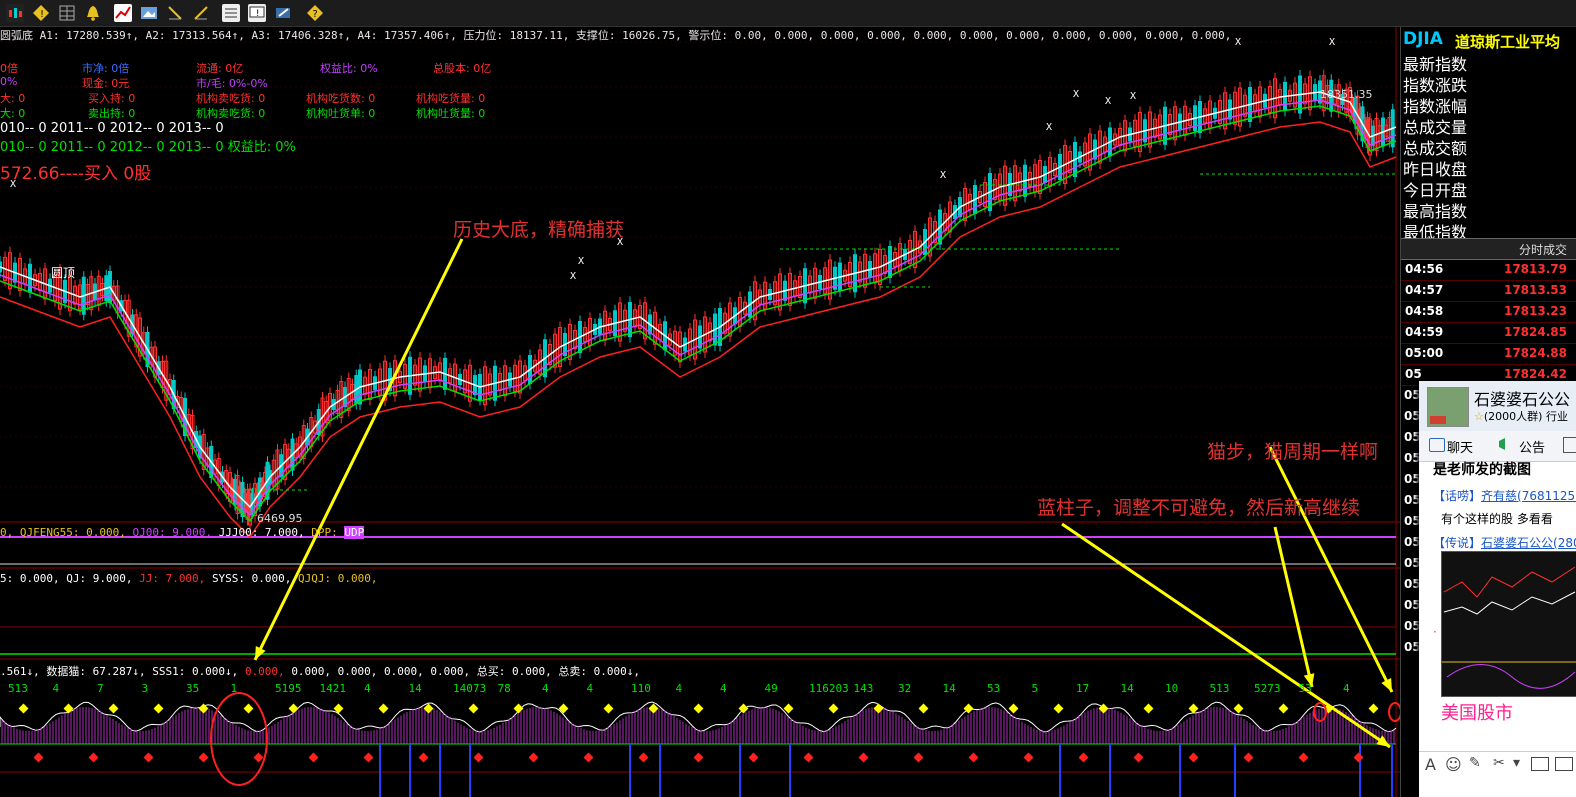 The height and width of the screenshot is (797, 1576). I want to click on scissors-icon: ✂, so click(1499, 763).